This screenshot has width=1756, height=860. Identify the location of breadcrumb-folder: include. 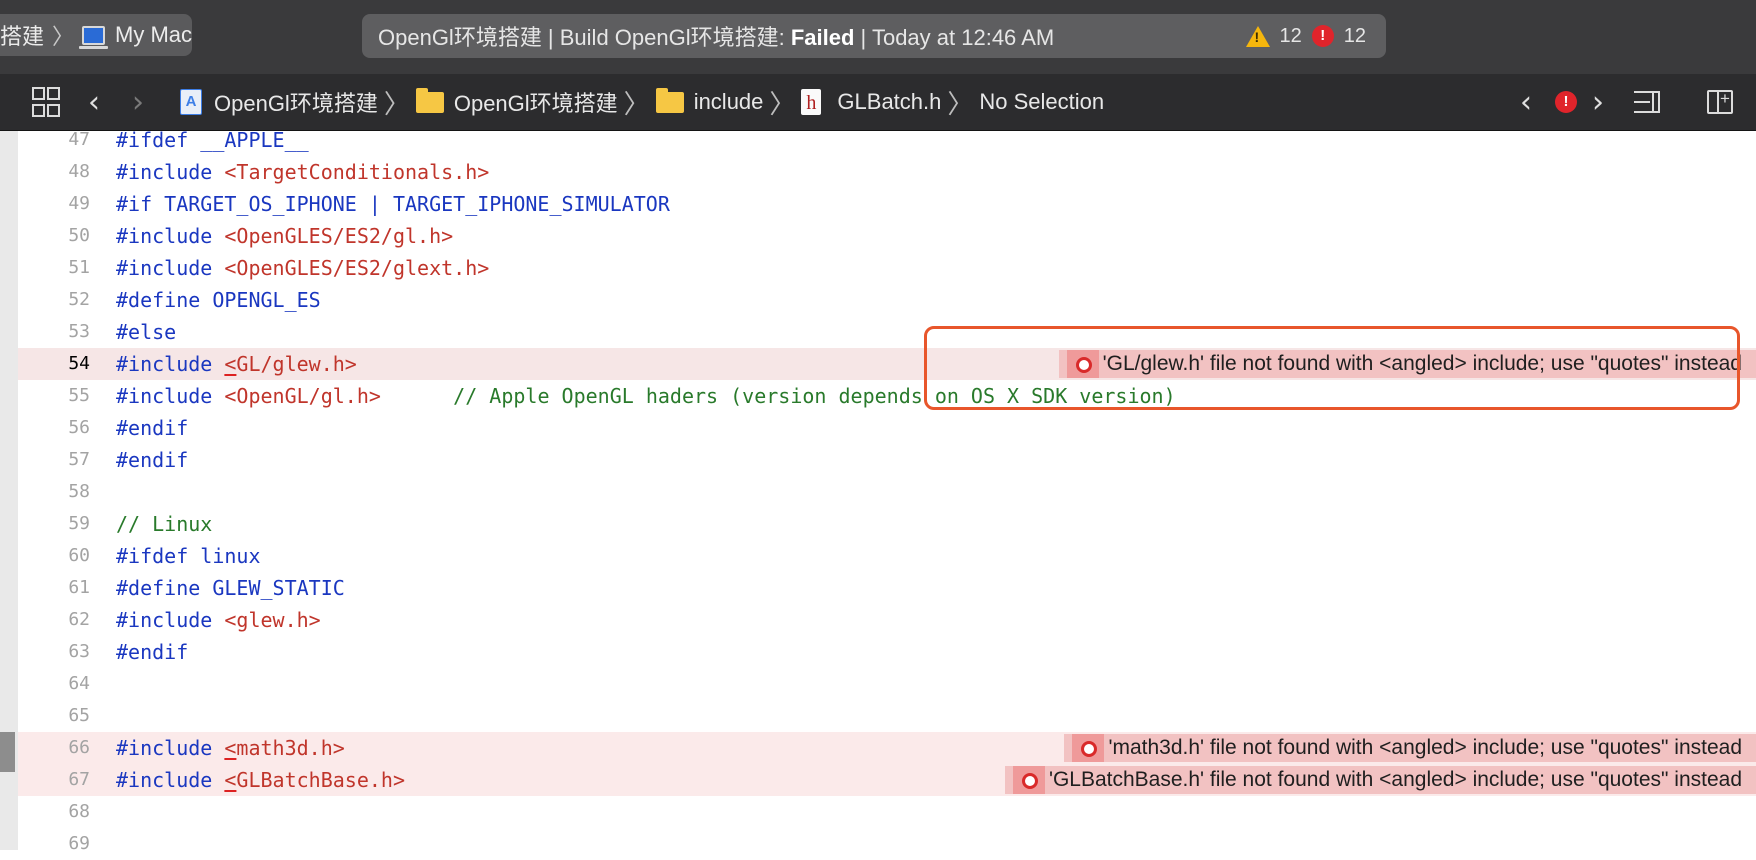
(729, 102).